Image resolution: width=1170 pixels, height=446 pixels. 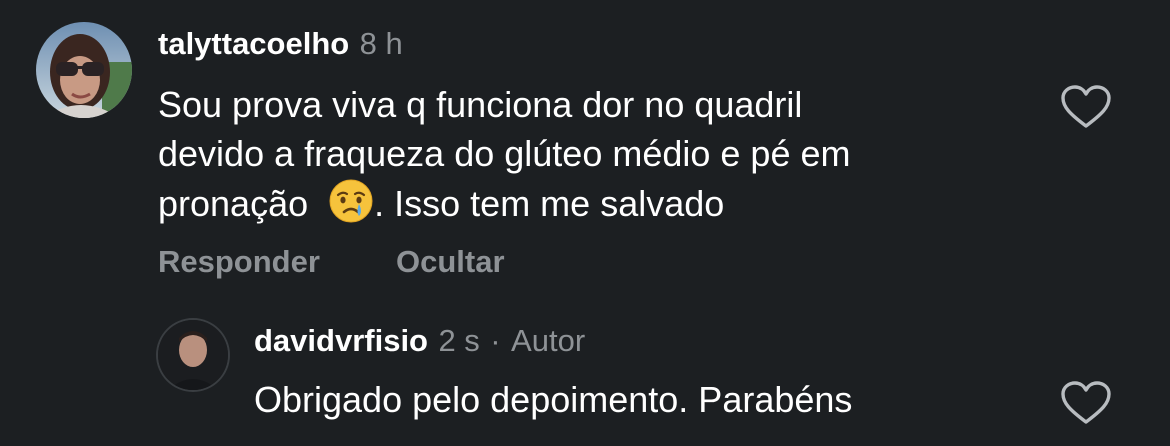 I want to click on comment-line-text: . Isso tem me salvado, so click(x=549, y=203).